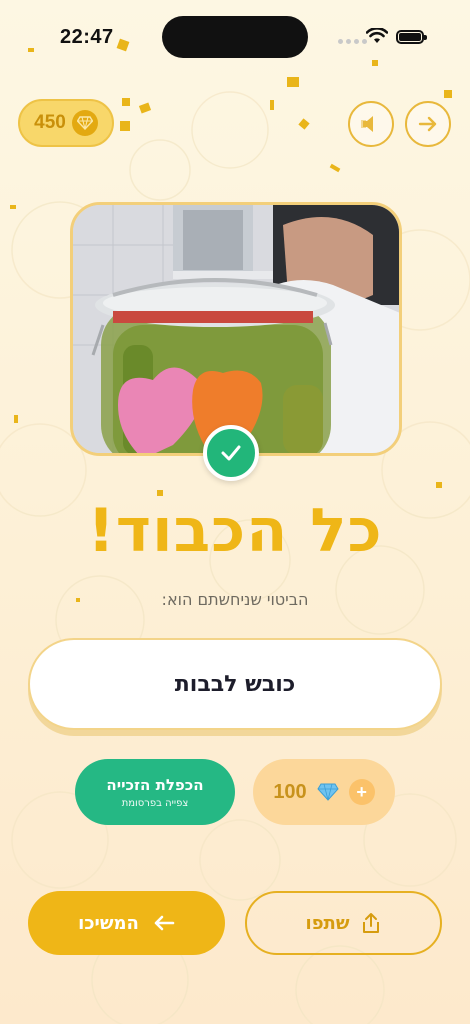  I want to click on checkmark-icon, so click(231, 453).